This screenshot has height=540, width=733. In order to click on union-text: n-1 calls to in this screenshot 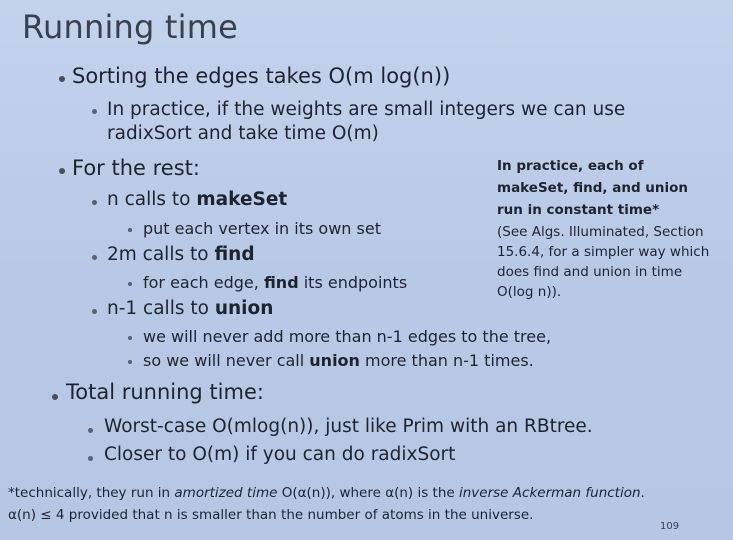, I will do `click(161, 308)`.